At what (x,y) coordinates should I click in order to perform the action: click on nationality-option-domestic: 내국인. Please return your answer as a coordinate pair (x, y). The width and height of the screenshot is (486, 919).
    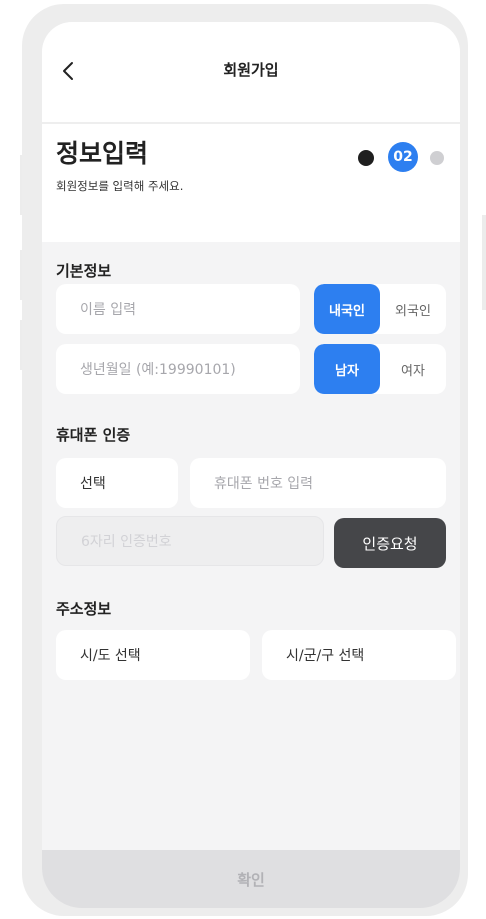
    Looking at the image, I should click on (347, 309).